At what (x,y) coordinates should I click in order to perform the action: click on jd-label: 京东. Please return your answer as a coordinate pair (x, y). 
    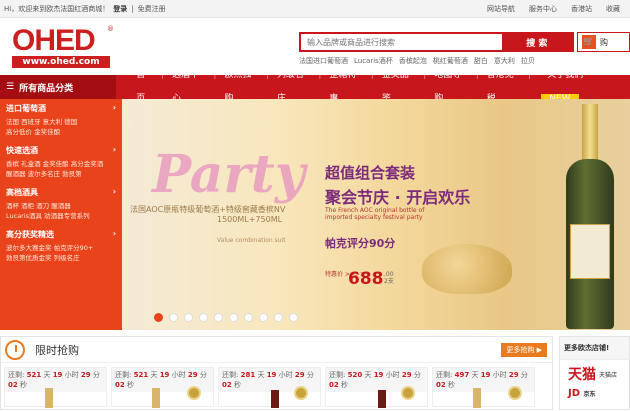
    Looking at the image, I should click on (589, 394).